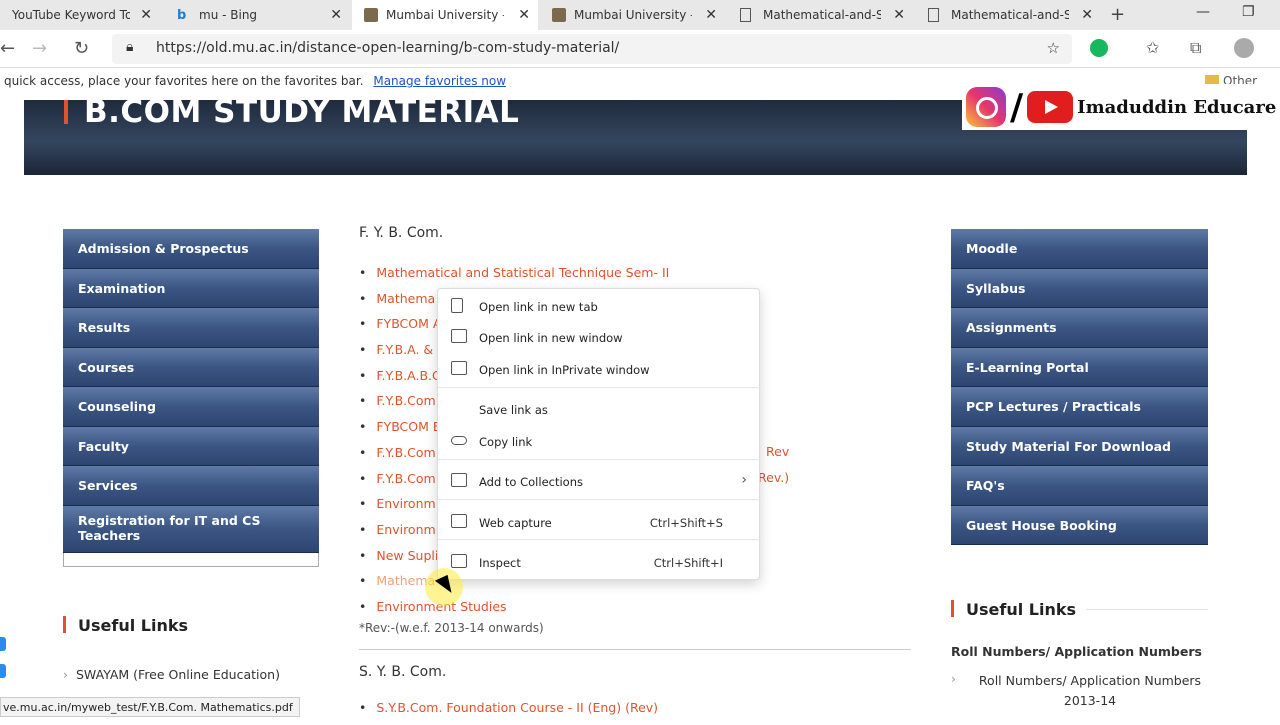 The width and height of the screenshot is (1280, 725). I want to click on menu-open-new-tab: Open link in new tab, so click(599, 306).